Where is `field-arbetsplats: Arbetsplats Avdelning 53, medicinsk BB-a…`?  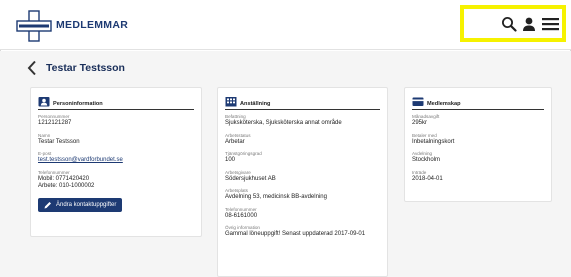
field-arbetsplats: Arbetsplats Avdelning 53, medicinsk BB-a… is located at coordinates (302, 195).